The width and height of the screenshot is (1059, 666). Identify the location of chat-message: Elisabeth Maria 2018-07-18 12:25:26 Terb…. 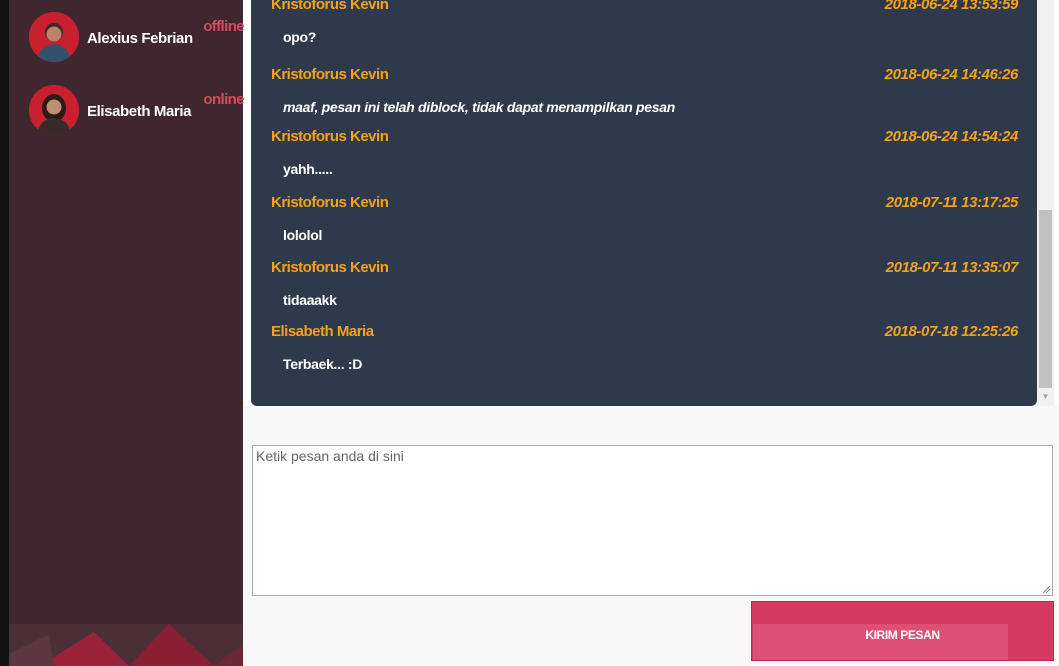
(644, 356).